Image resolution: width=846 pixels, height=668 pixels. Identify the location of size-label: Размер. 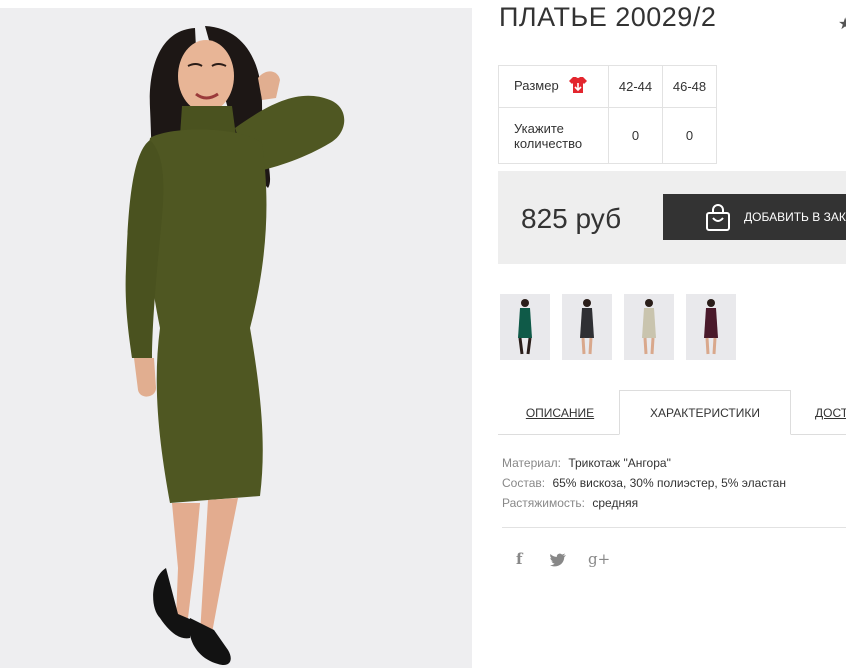
(536, 85).